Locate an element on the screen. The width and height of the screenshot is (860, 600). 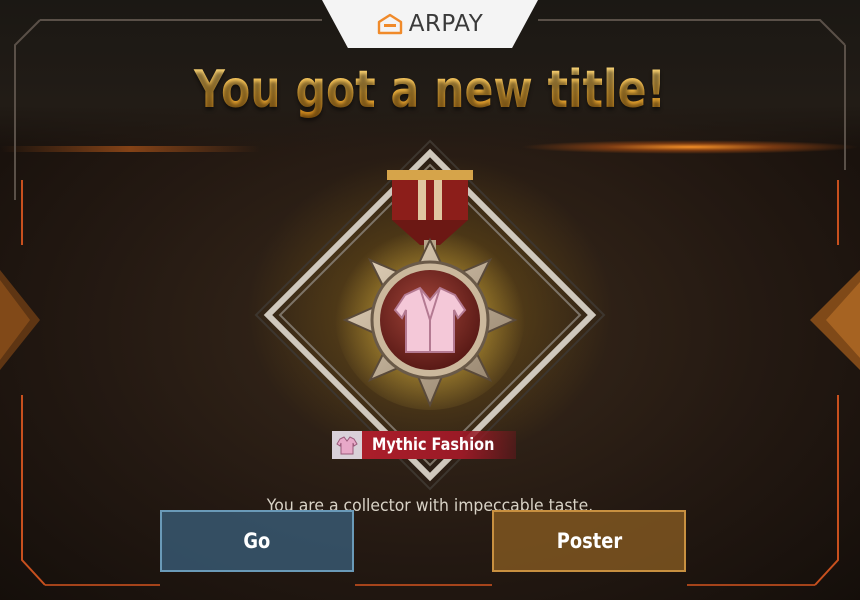
title-chip: Mythic Fashion is located at coordinates (424, 445).